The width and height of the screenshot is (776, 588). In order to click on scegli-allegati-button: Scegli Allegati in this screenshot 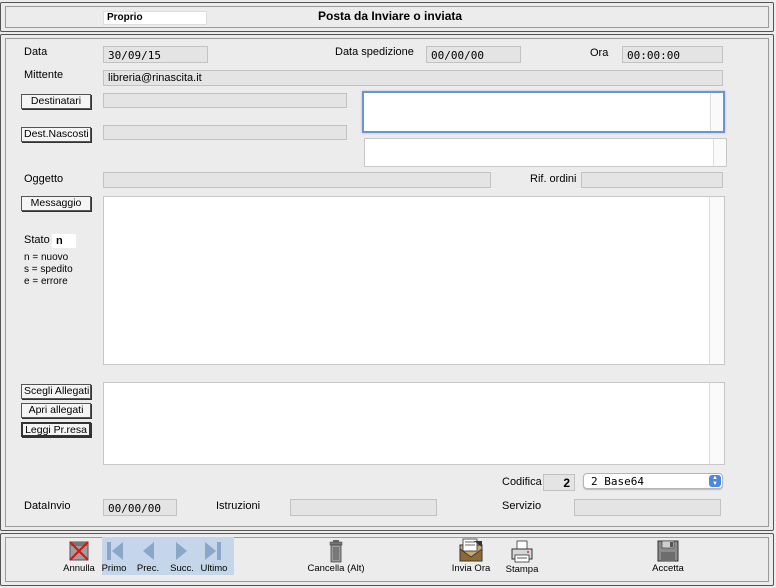, I will do `click(56, 391)`.